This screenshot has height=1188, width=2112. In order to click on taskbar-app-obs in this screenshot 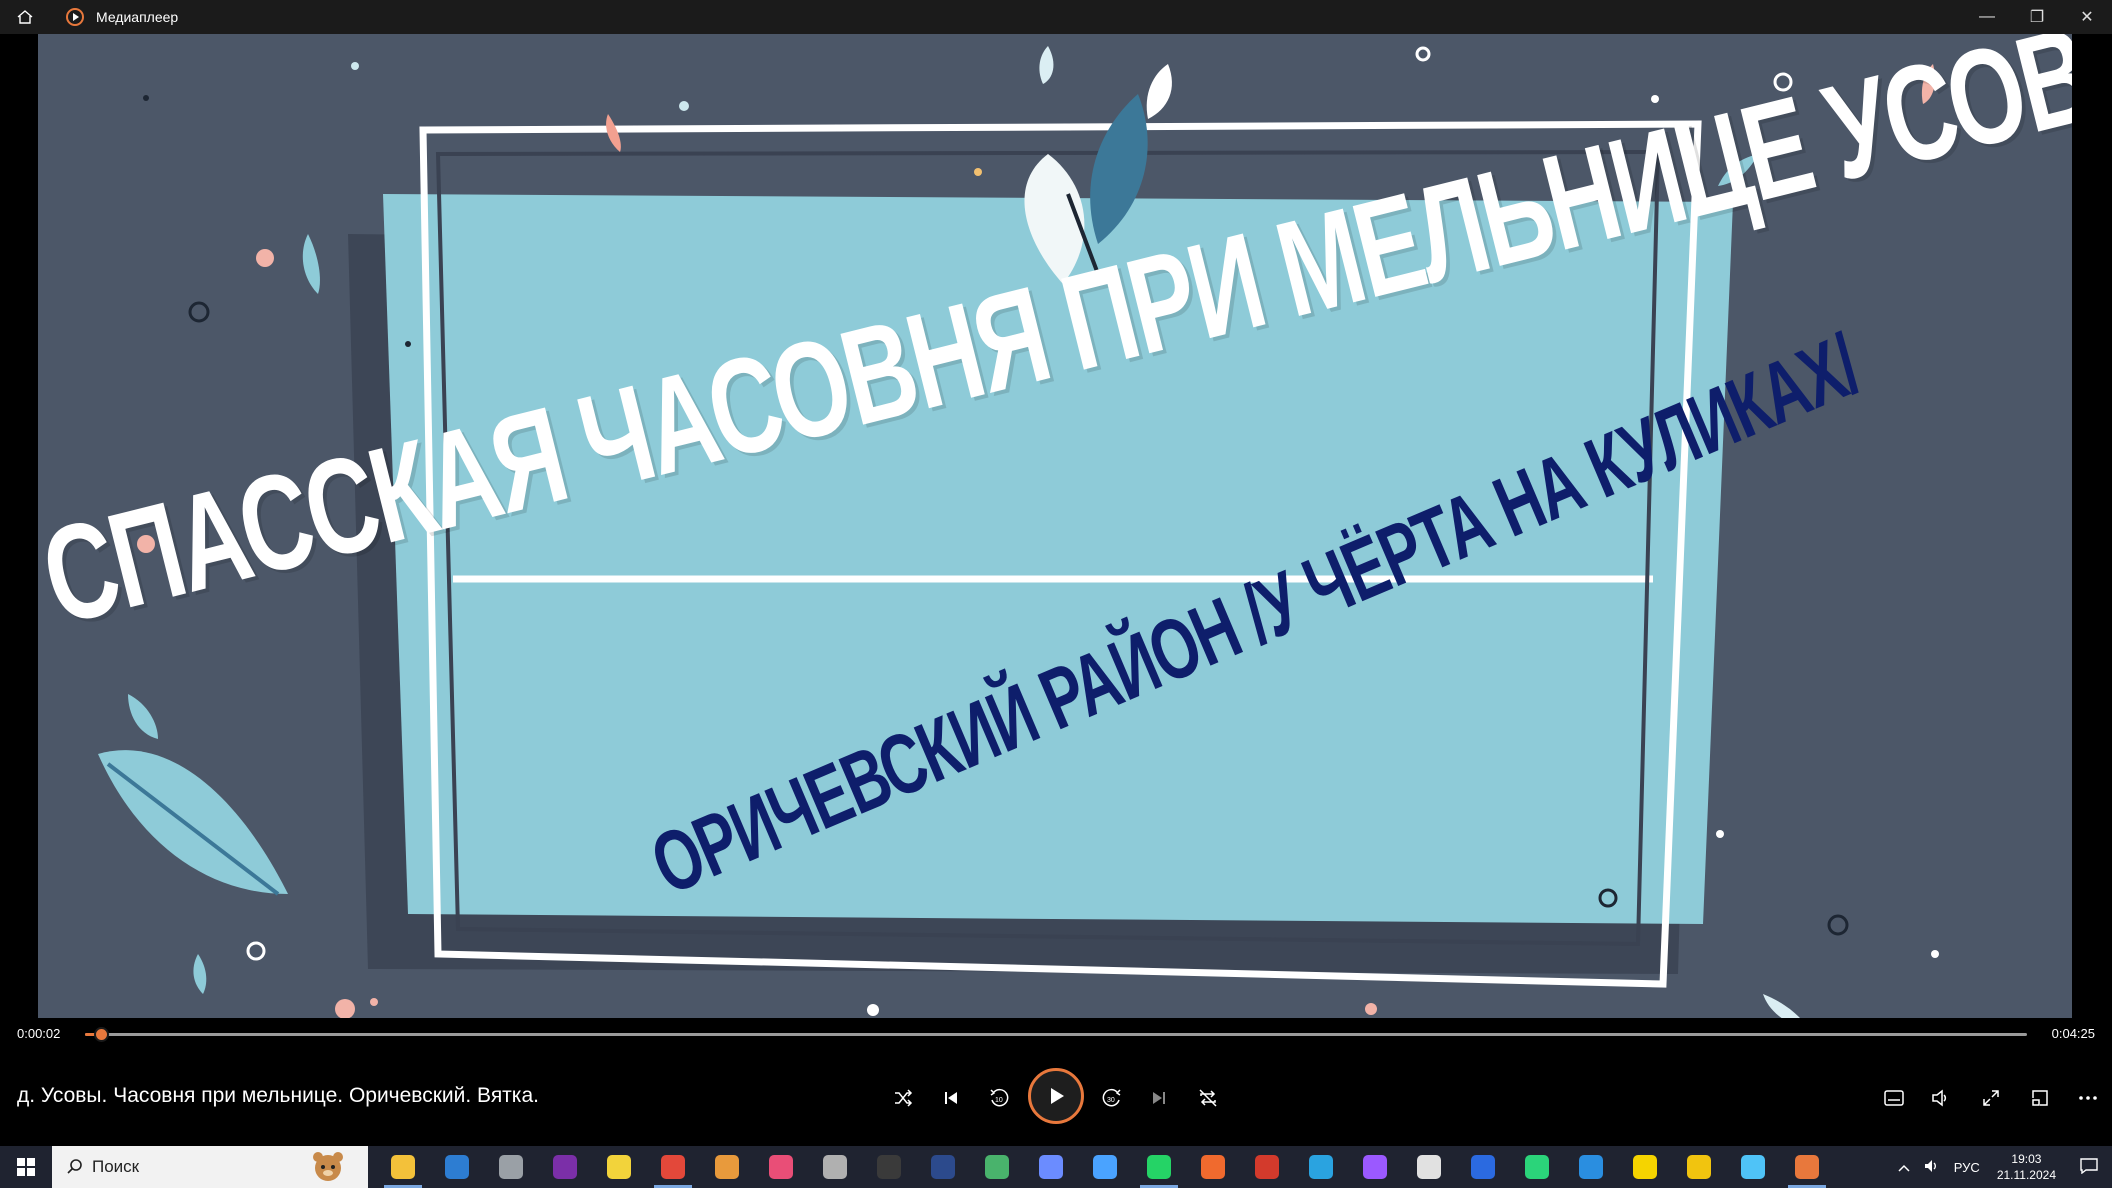, I will do `click(889, 1167)`.